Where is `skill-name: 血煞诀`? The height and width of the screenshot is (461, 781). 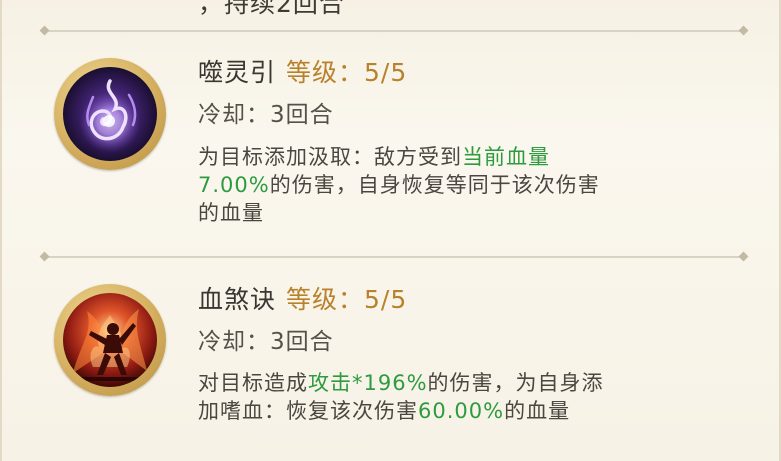 skill-name: 血煞诀 is located at coordinates (237, 299).